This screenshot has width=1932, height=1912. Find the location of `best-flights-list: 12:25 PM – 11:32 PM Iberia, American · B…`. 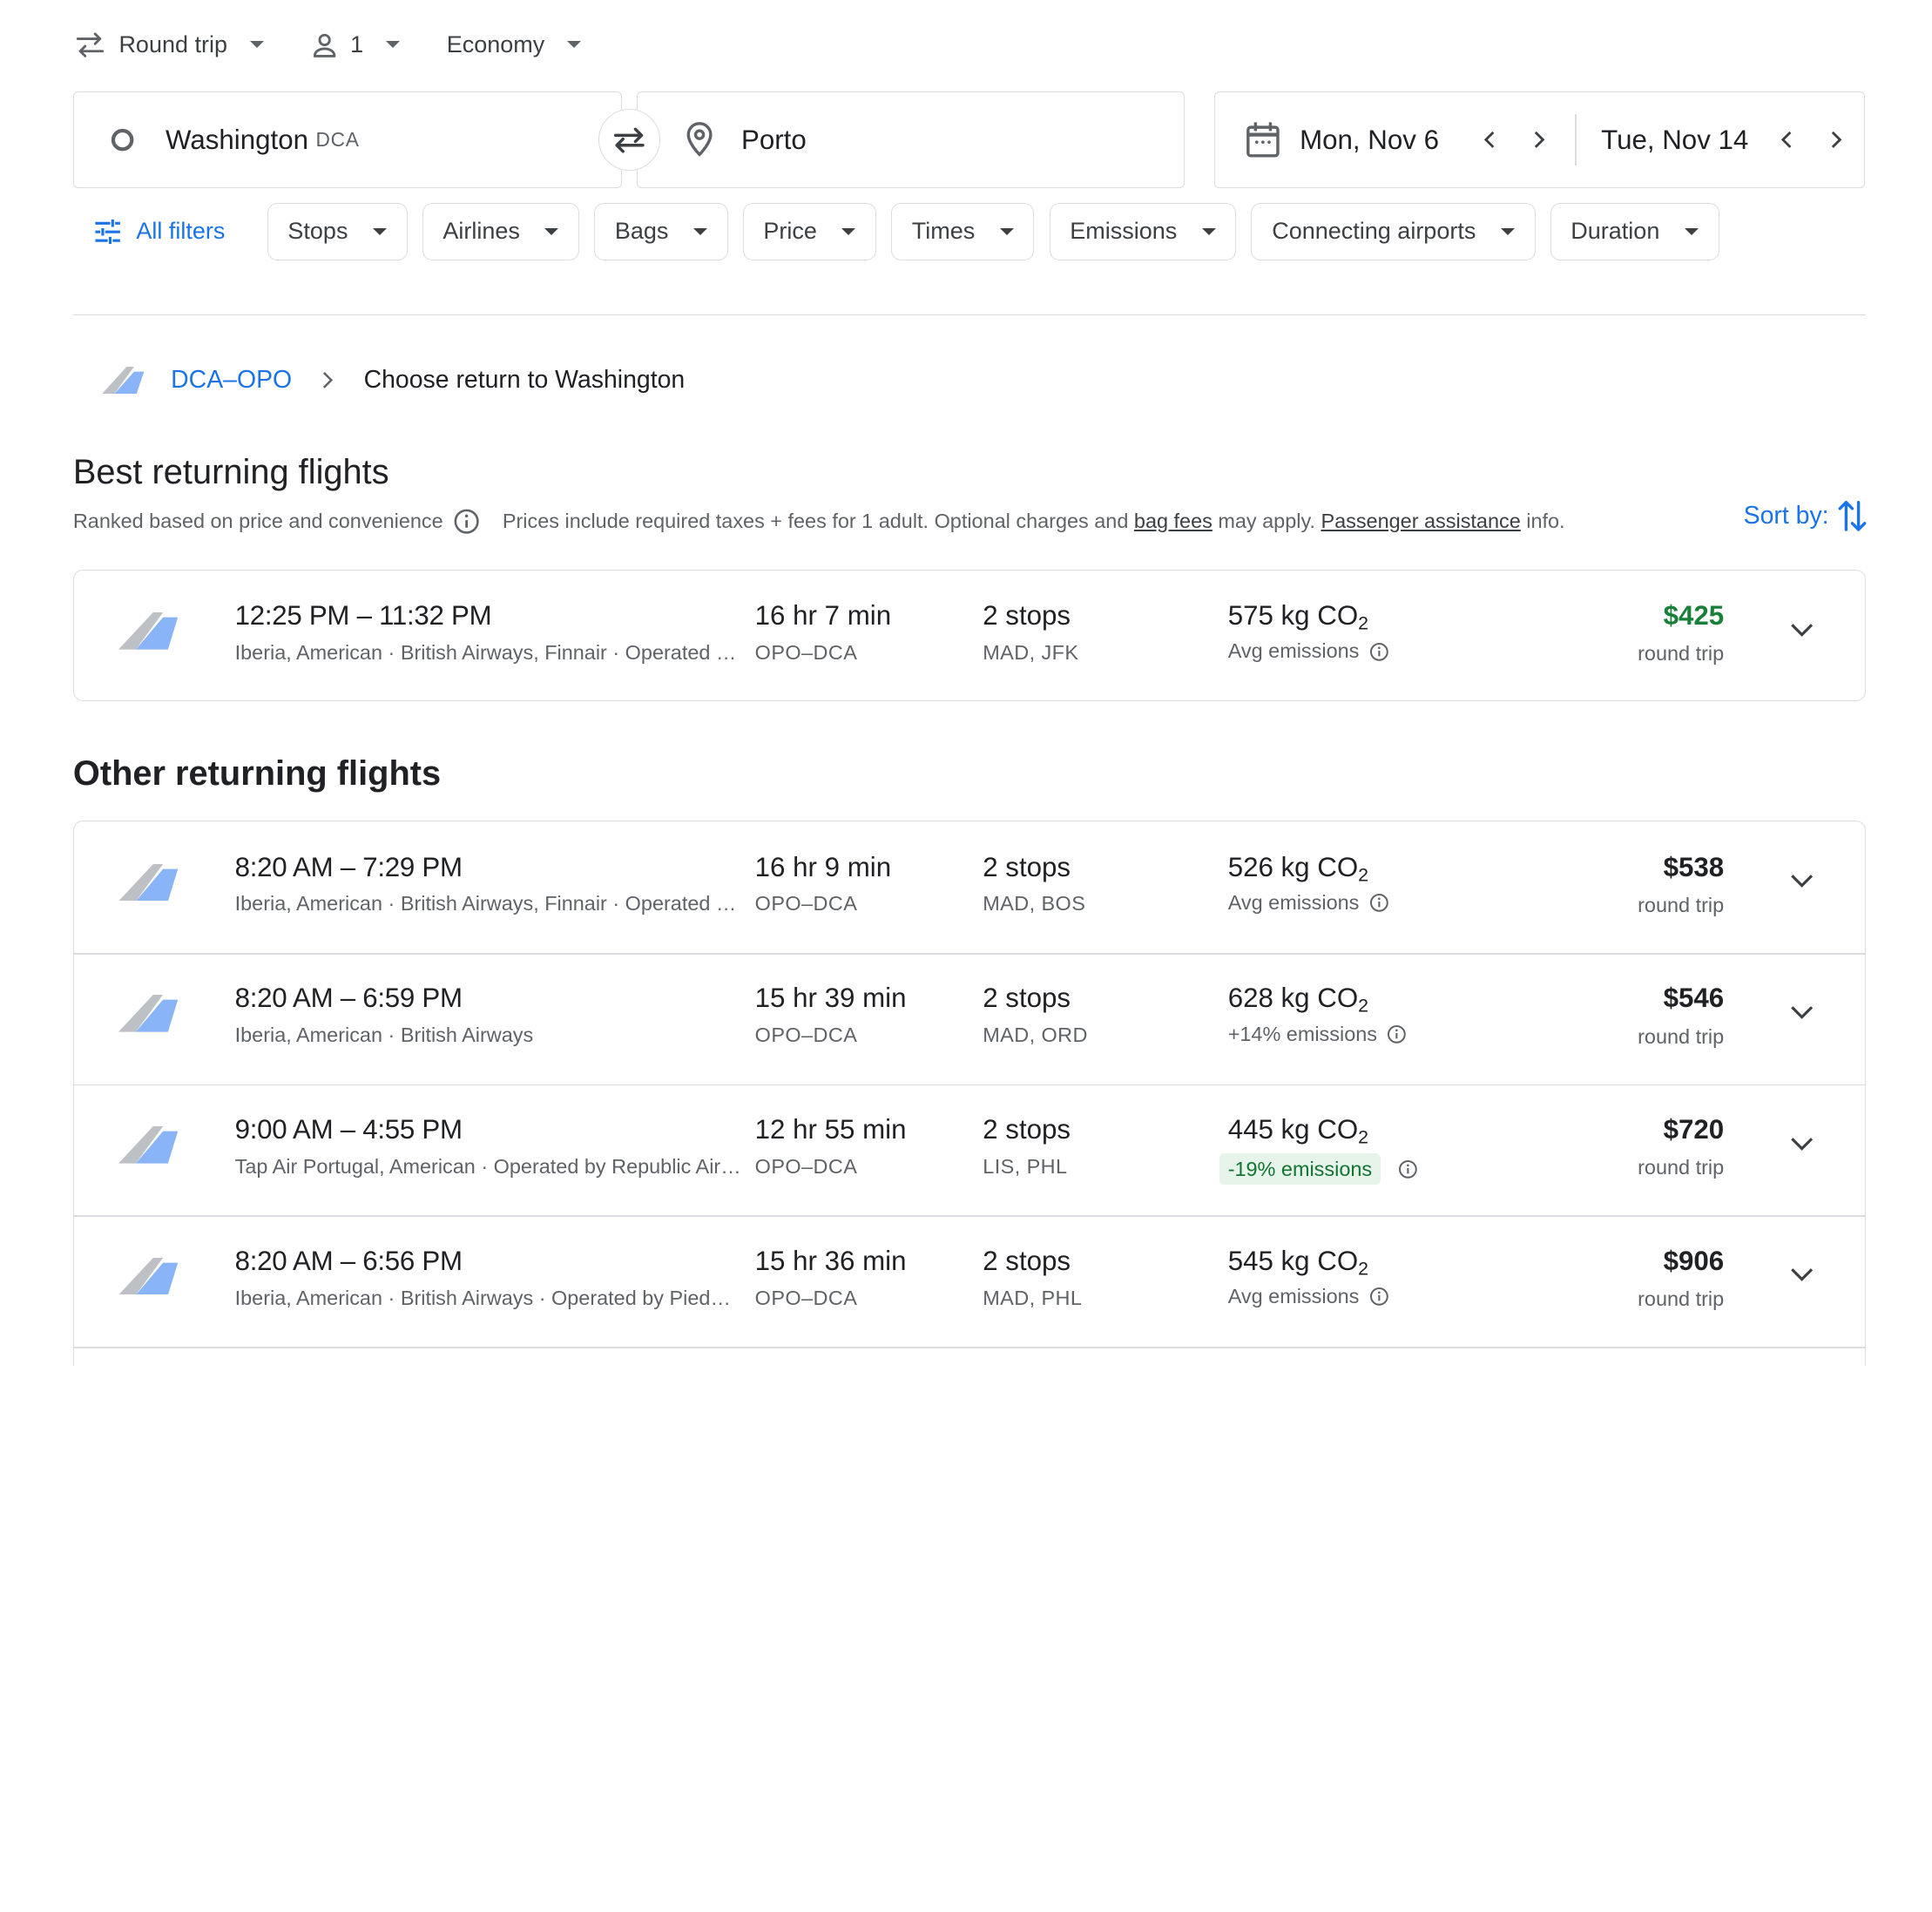

best-flights-list: 12:25 PM – 11:32 PM Iberia, American · B… is located at coordinates (970, 635).